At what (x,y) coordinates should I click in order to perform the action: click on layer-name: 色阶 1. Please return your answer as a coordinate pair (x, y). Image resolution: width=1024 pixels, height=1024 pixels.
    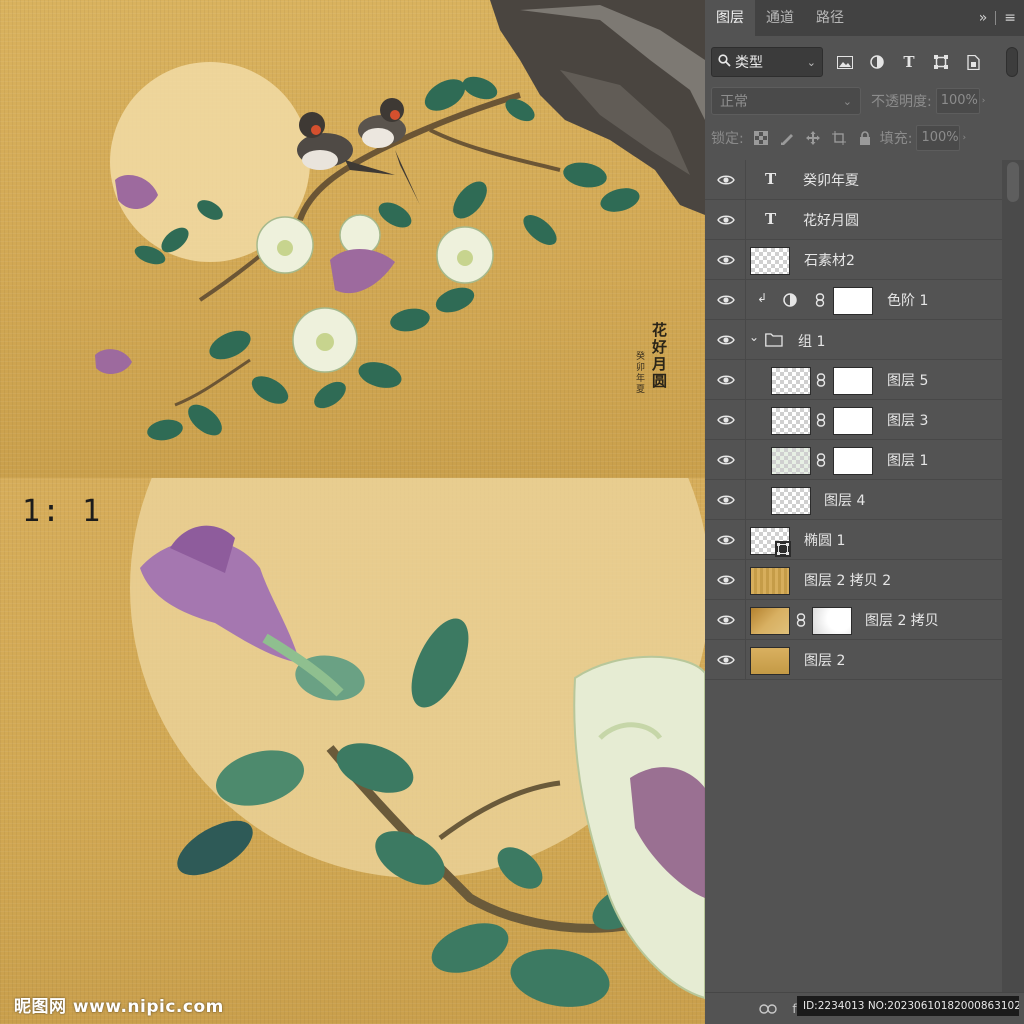
    Looking at the image, I should click on (908, 300).